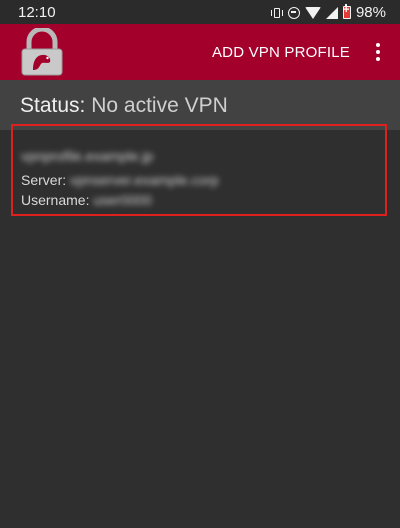  I want to click on wifi-icon, so click(312, 12).